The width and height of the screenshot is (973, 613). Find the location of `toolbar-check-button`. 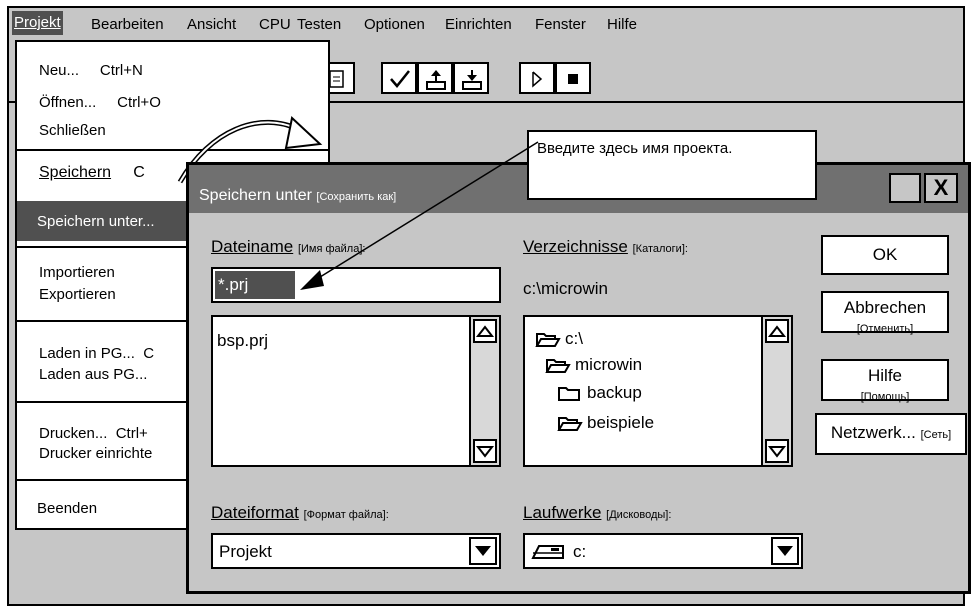

toolbar-check-button is located at coordinates (399, 78).